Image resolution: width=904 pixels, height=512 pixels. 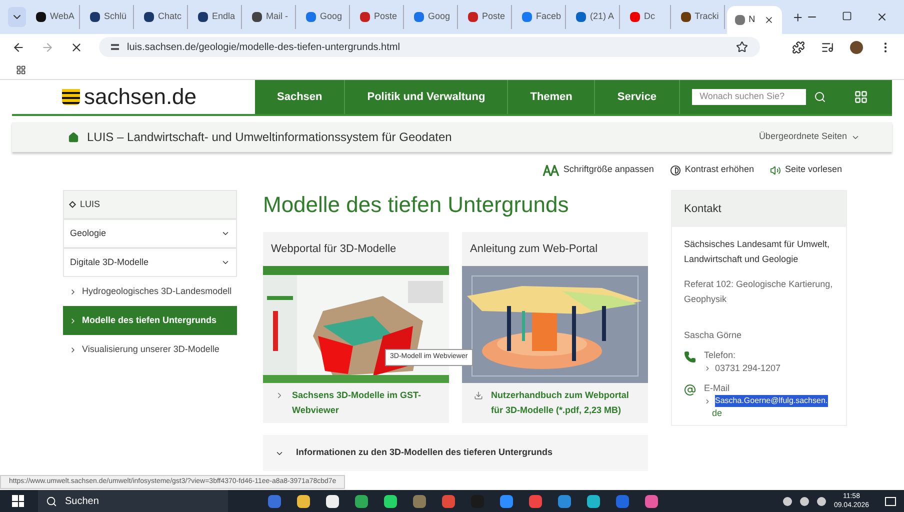 What do you see at coordinates (717, 388) in the screenshot?
I see `email-label: E-Mail` at bounding box center [717, 388].